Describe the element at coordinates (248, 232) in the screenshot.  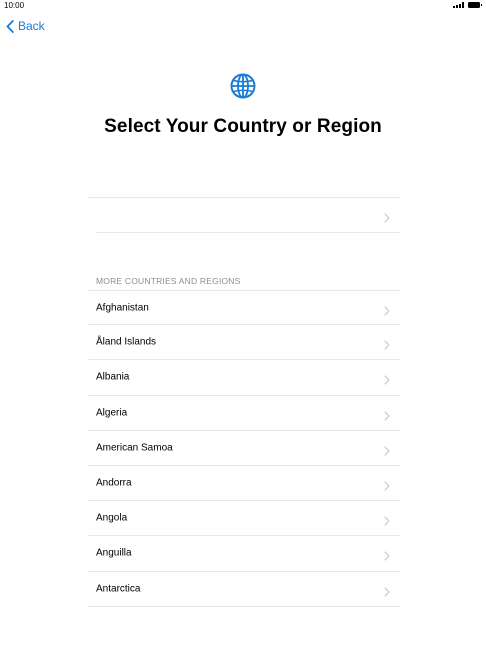
I see `suggested-row-bottom-divider` at that location.